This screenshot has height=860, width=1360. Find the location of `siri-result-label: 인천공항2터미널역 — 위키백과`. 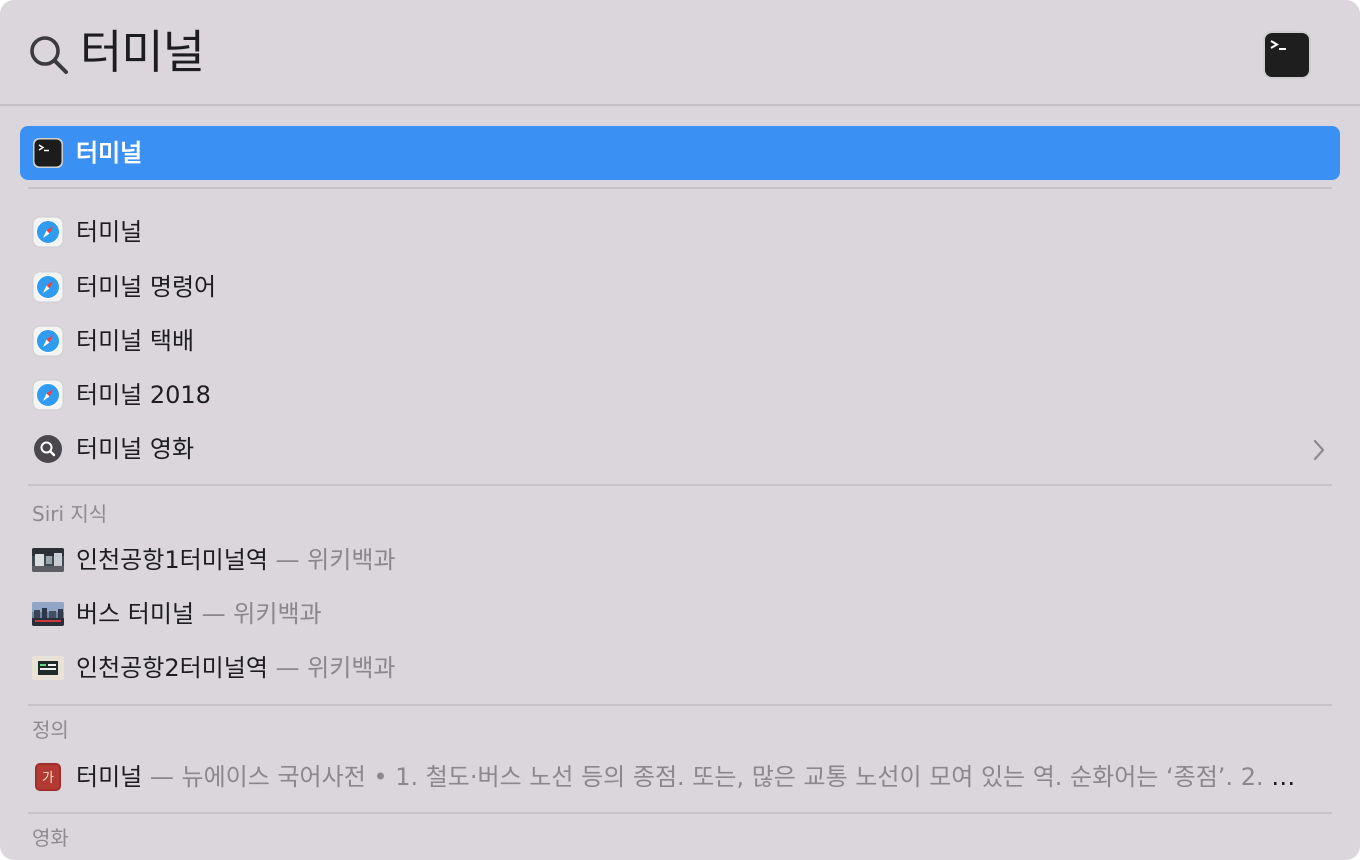

siri-result-label: 인천공항2터미널역 — 위키백과 is located at coordinates (236, 668).